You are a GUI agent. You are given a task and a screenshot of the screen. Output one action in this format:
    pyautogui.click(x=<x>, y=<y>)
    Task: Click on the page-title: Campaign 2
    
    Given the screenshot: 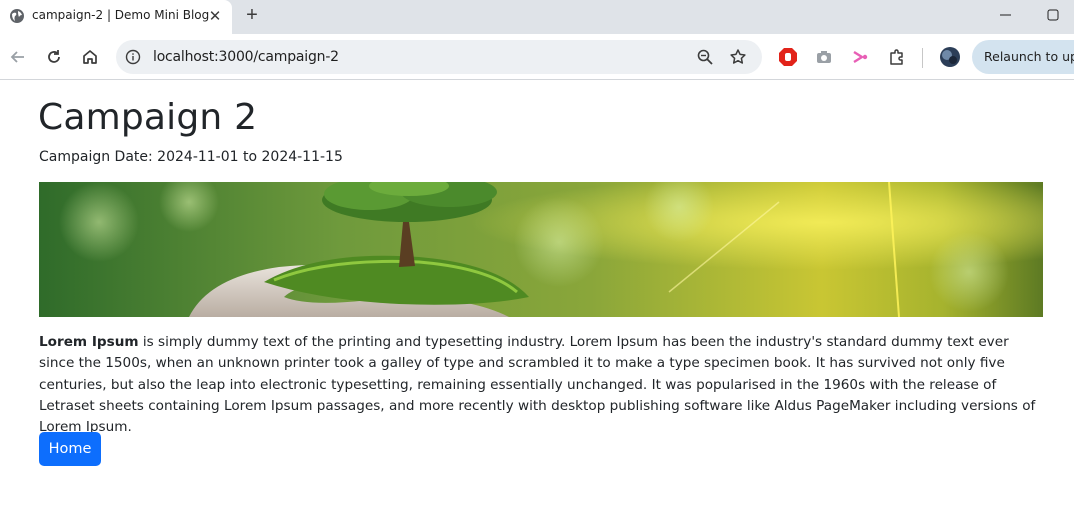 What is the action you would take?
    pyautogui.click(x=148, y=117)
    